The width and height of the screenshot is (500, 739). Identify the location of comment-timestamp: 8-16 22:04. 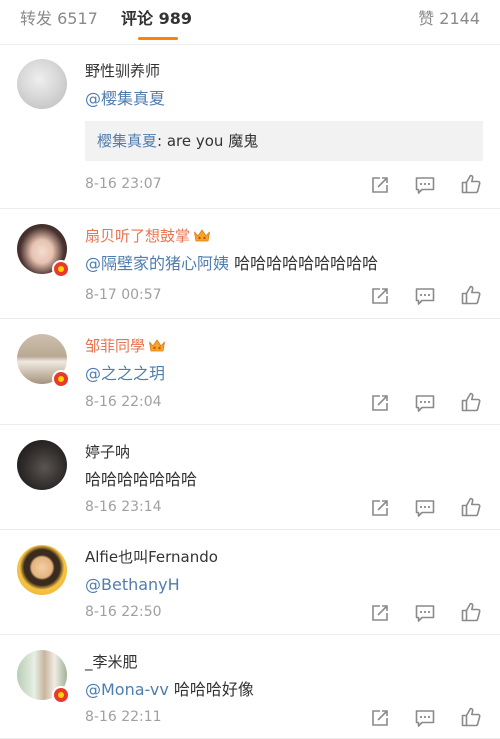
(123, 402).